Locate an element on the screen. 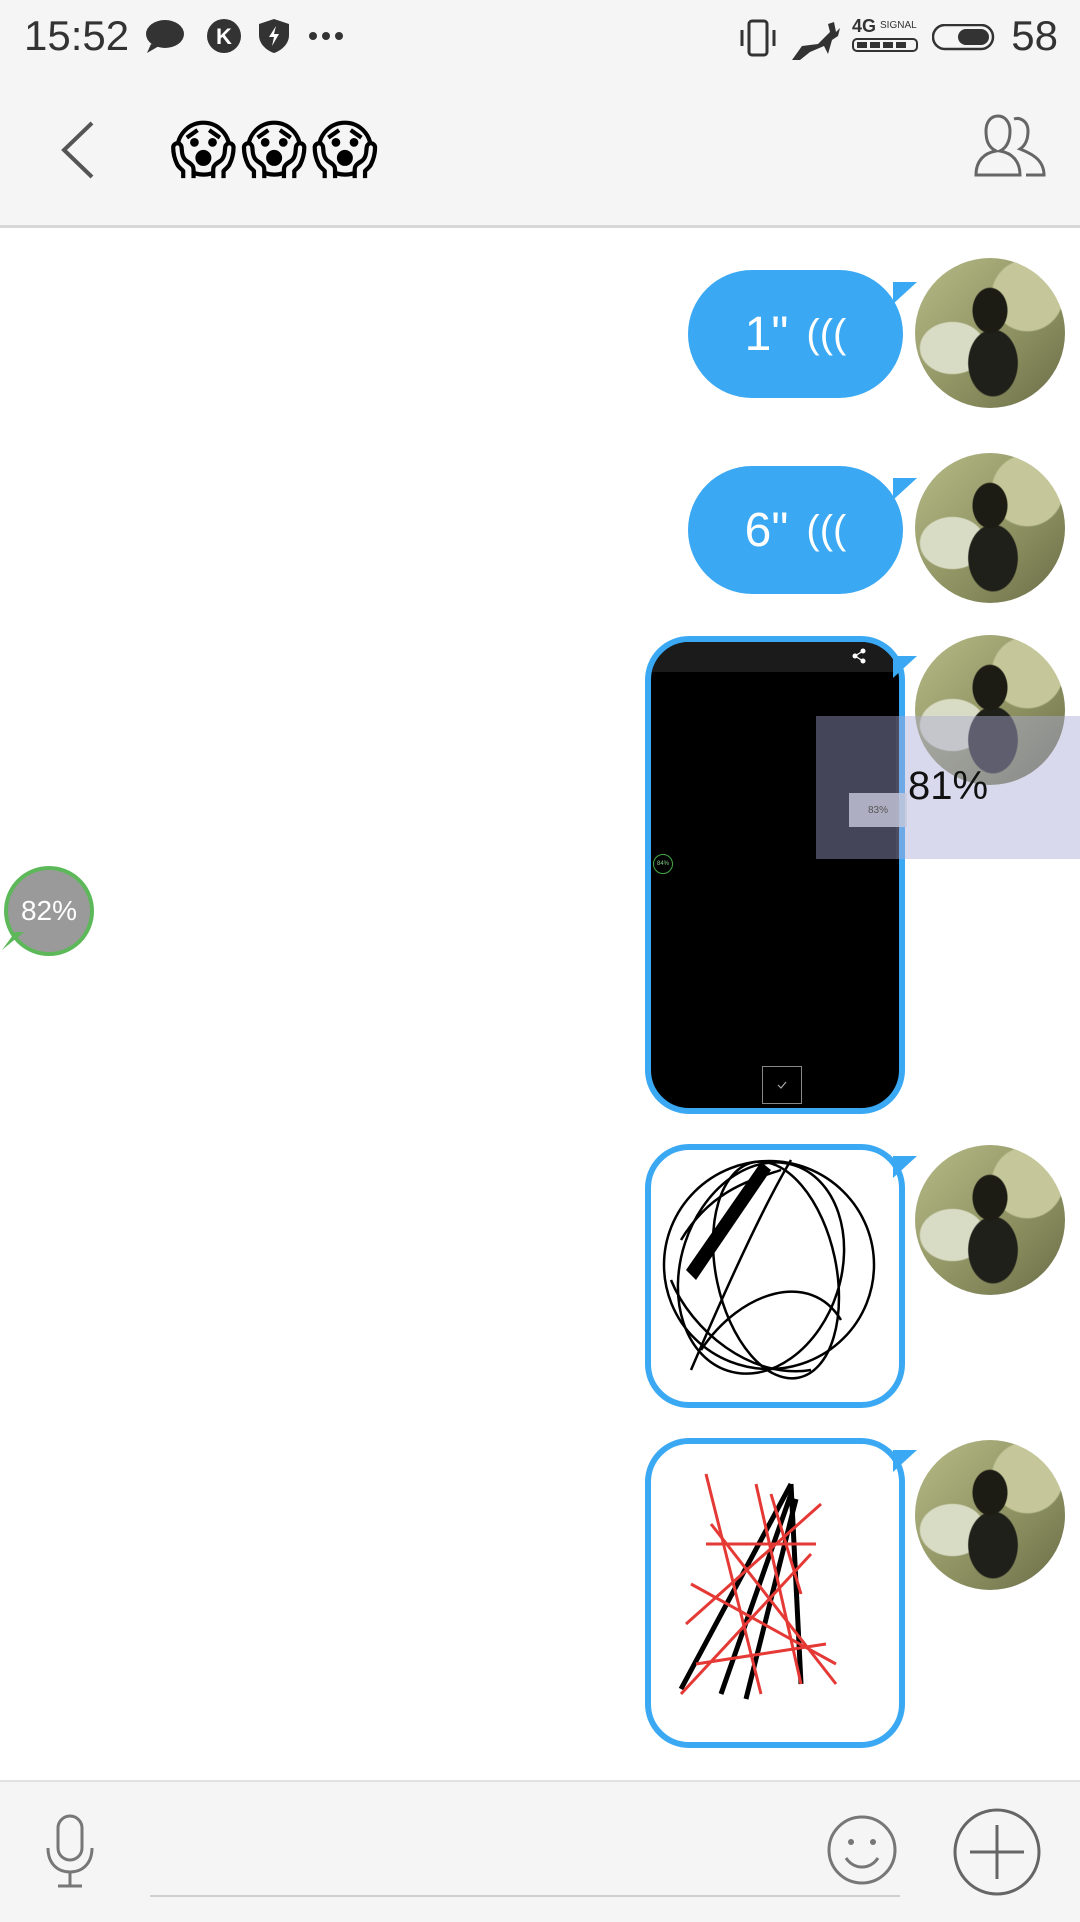 This screenshot has height=1922, width=1080. screenshot-progress-label: 84% is located at coordinates (662, 864).